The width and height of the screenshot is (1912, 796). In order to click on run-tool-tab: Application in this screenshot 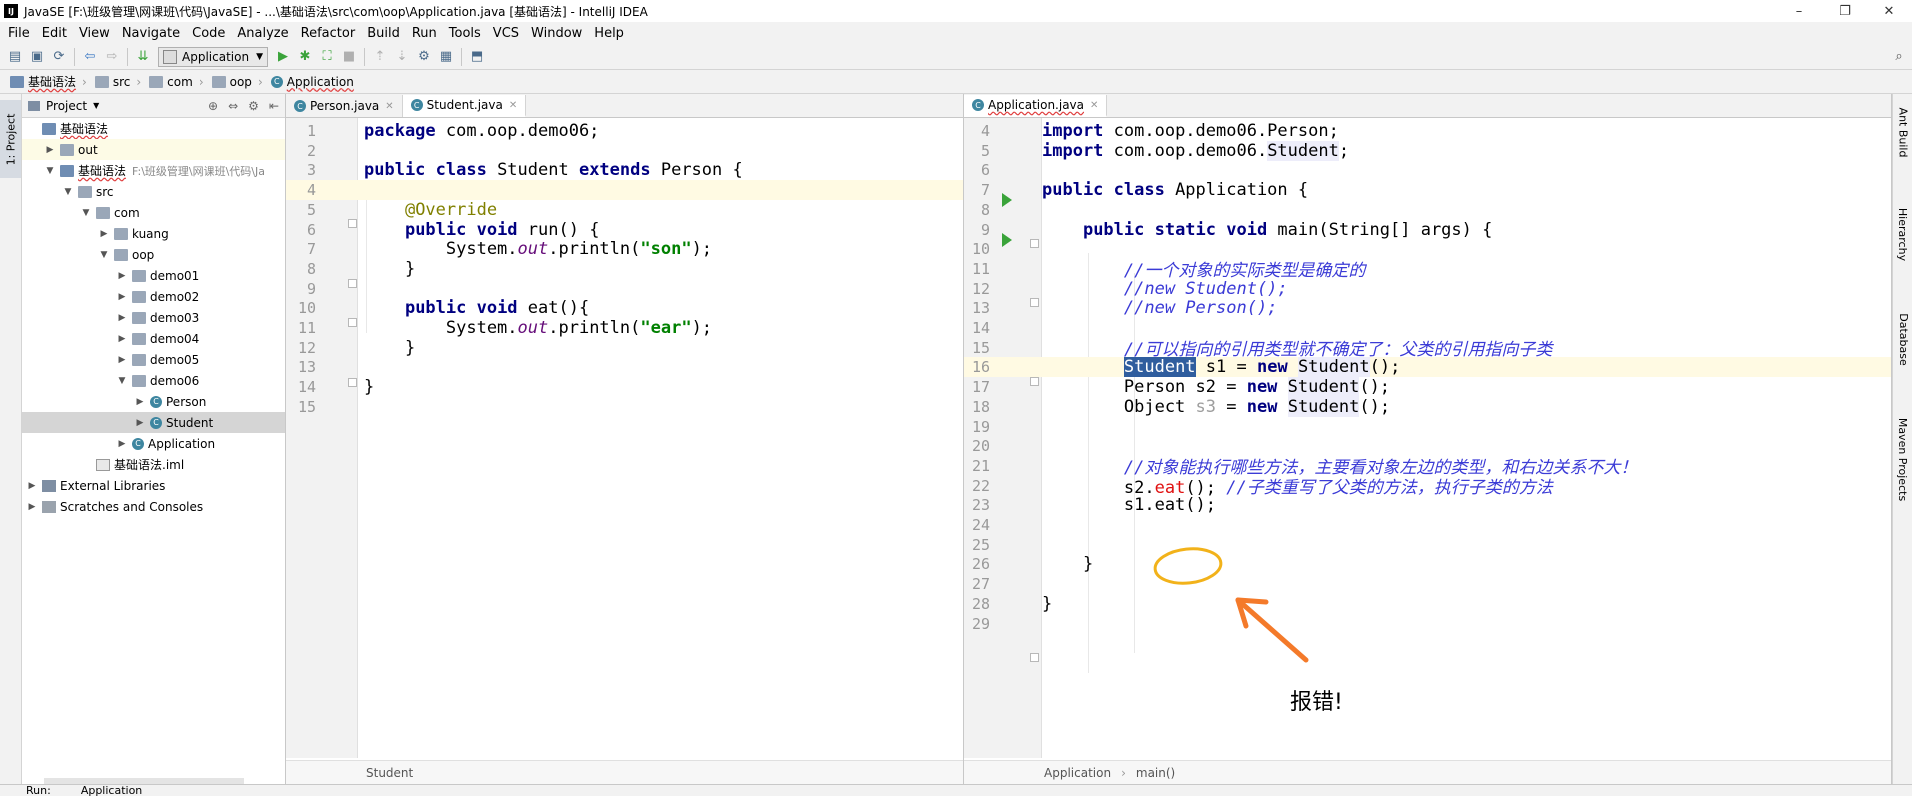, I will do `click(111, 790)`.